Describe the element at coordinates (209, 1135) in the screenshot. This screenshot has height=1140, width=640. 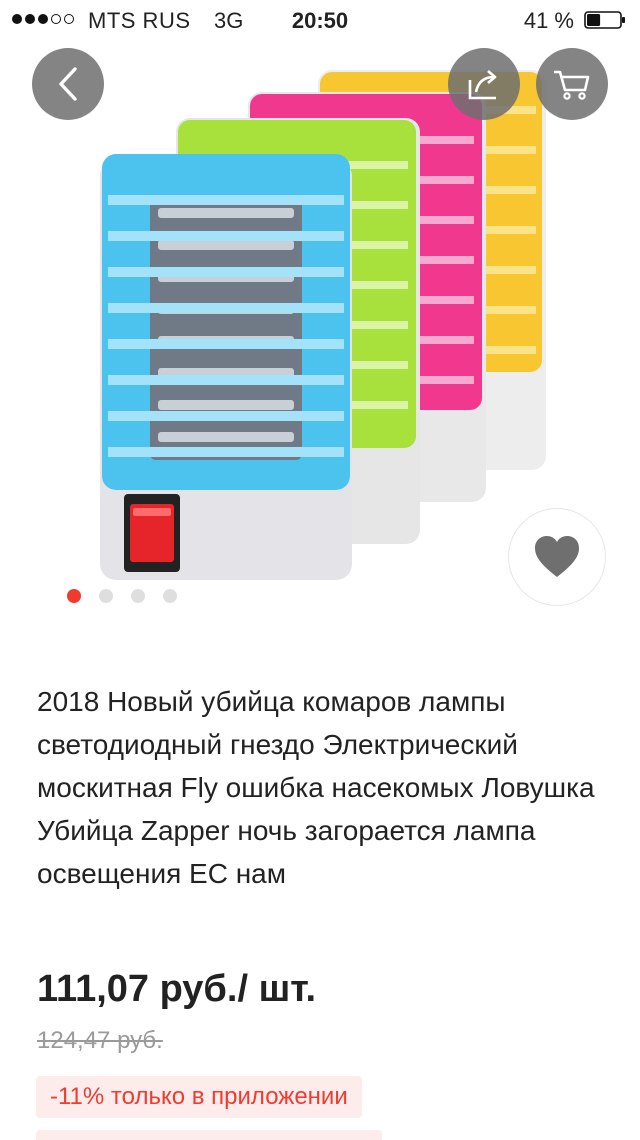
I see `promo-badge` at that location.